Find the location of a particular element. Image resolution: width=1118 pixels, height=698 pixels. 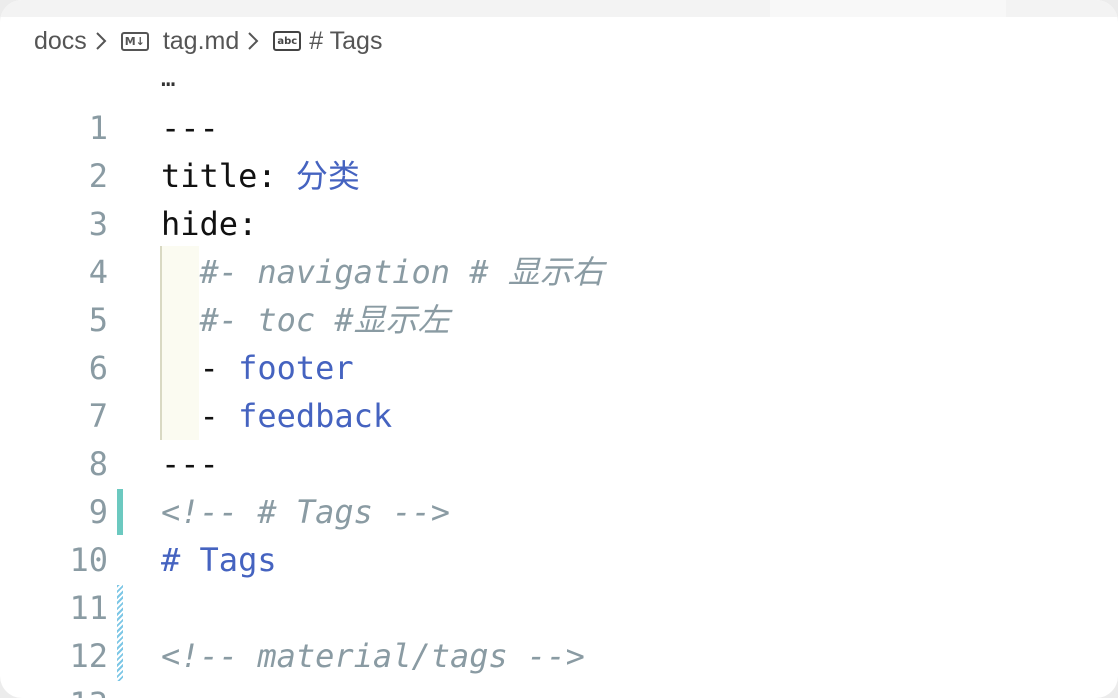

line-content: #- navigation # 显示右 is located at coordinates (382, 272).